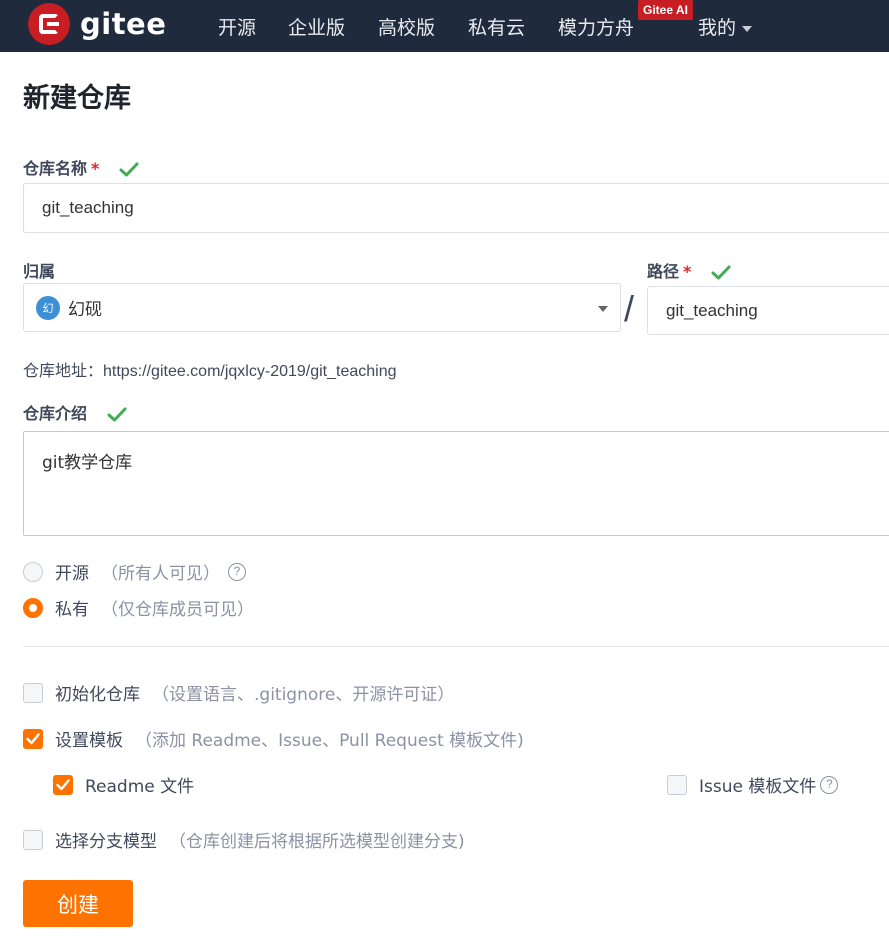  I want to click on init-repo-label: 初始化仓库, so click(97, 695).